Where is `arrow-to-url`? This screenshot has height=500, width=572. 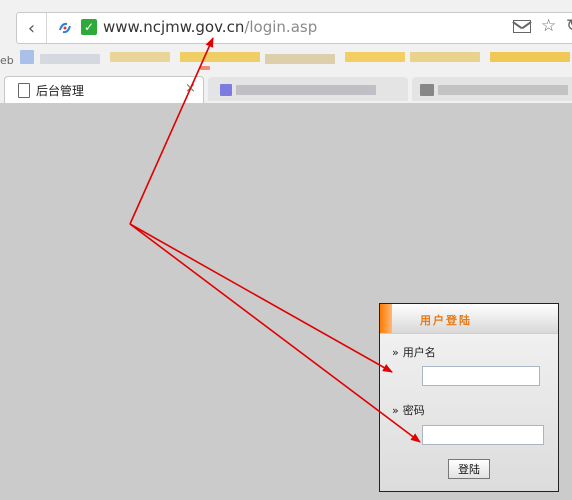
arrow-to-url is located at coordinates (171, 131).